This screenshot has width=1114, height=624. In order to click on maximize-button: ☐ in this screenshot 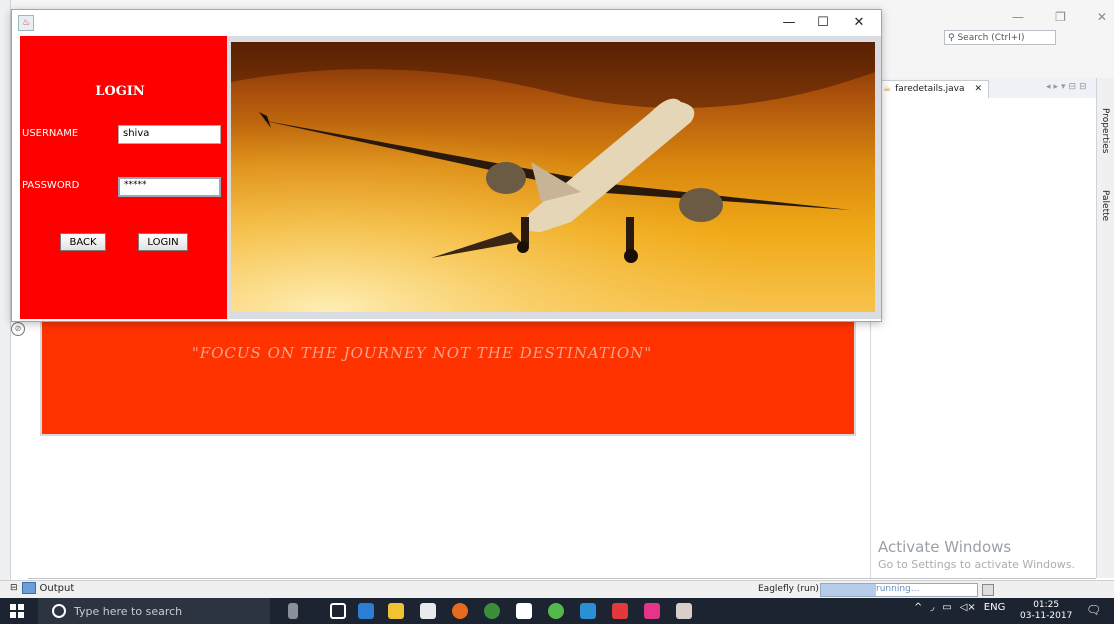, I will do `click(823, 23)`.